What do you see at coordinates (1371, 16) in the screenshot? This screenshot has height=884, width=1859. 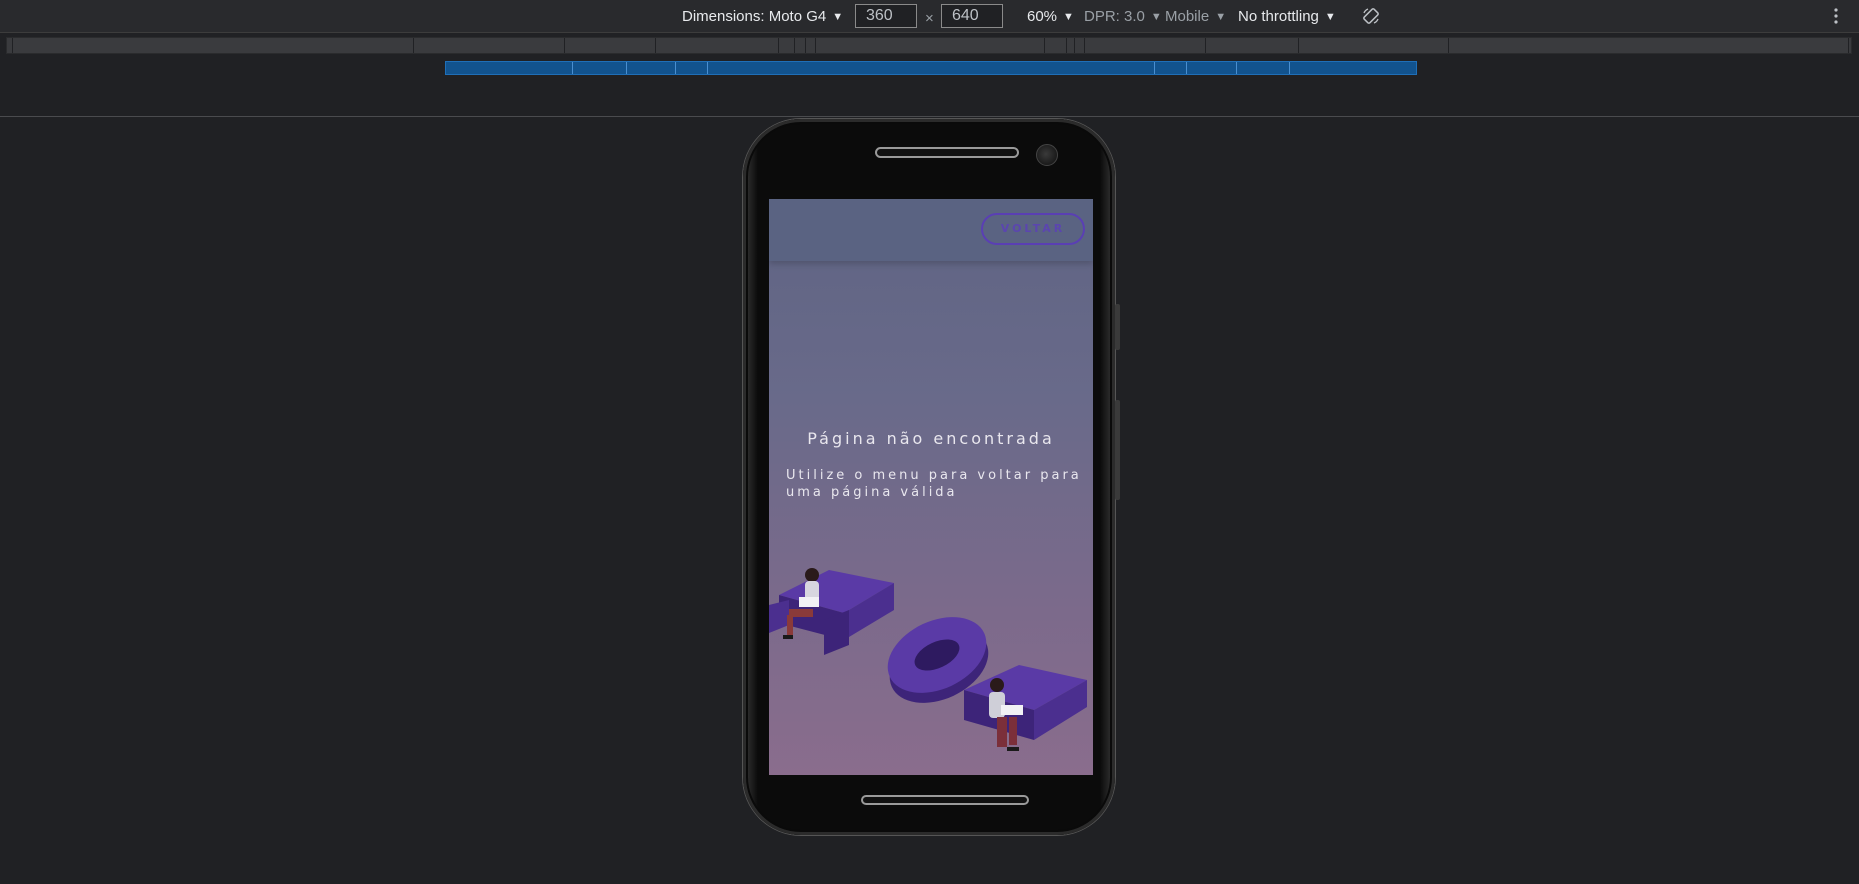 I see `rotate-icon` at bounding box center [1371, 16].